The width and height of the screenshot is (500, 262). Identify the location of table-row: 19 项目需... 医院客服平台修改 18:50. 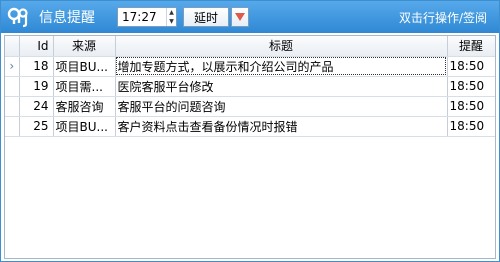
(250, 86).